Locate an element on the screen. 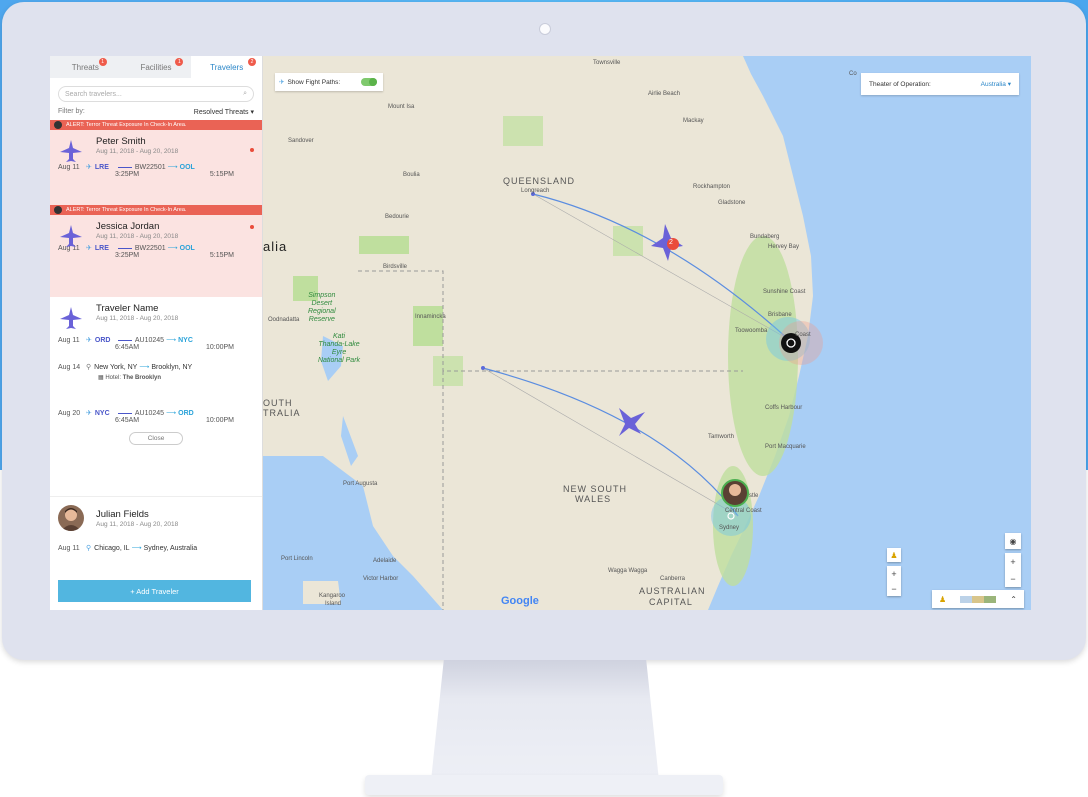 The width and height of the screenshot is (1088, 797). chevron-up-icon: ⌃ is located at coordinates (1013, 599).